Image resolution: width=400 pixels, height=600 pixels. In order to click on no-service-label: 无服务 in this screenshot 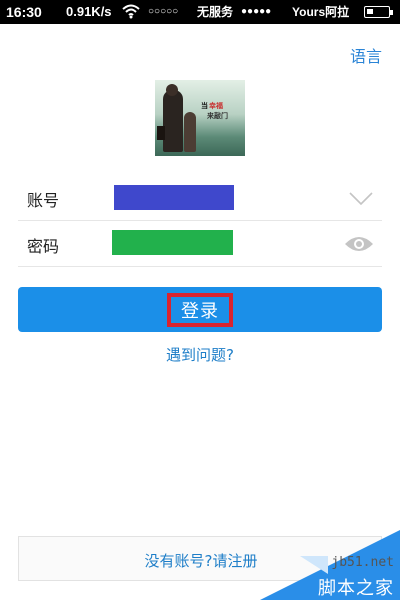, I will do `click(215, 12)`.